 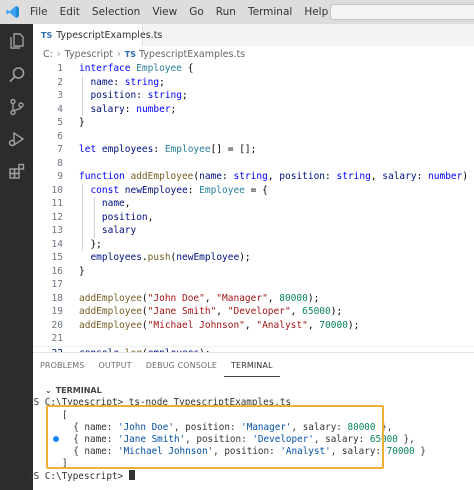 I want to click on code-token: "Jane Smith", so click(x=182, y=311).